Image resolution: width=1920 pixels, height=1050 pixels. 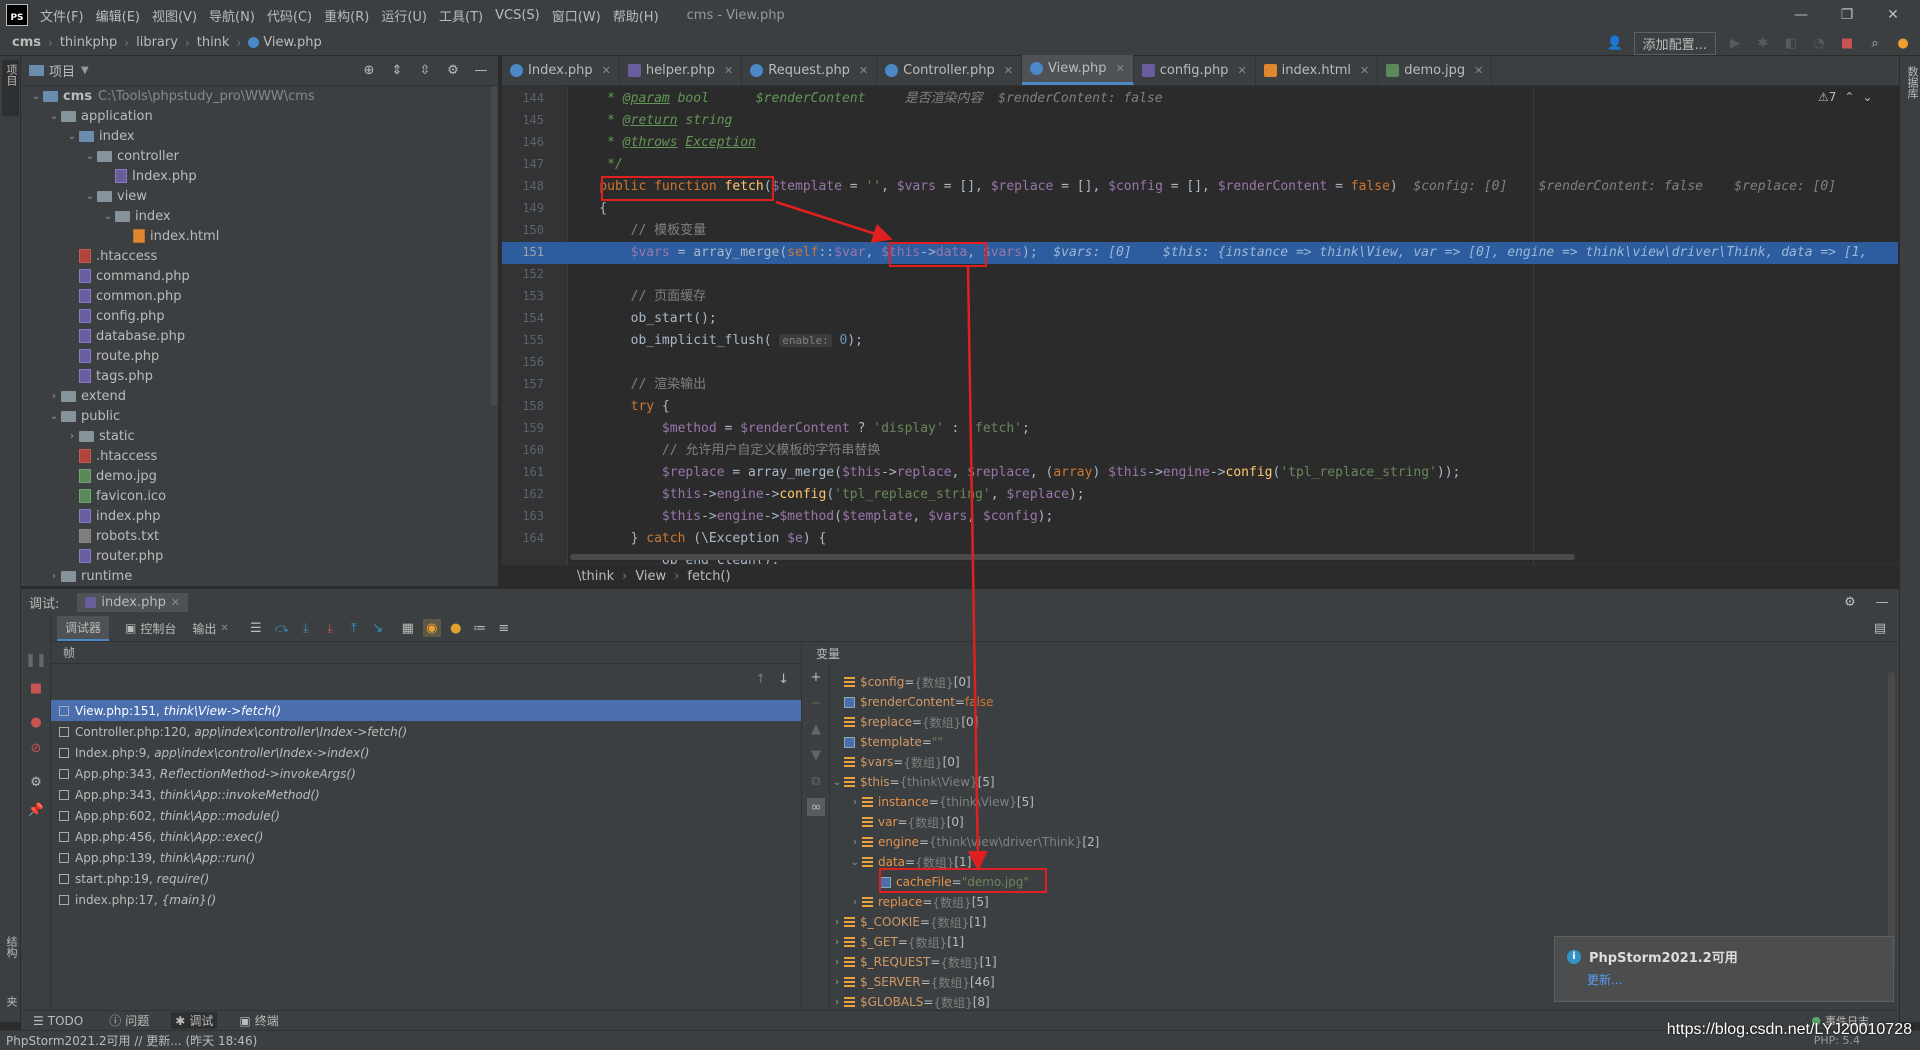 I want to click on menu-vcs: VCS(S), so click(x=517, y=15).